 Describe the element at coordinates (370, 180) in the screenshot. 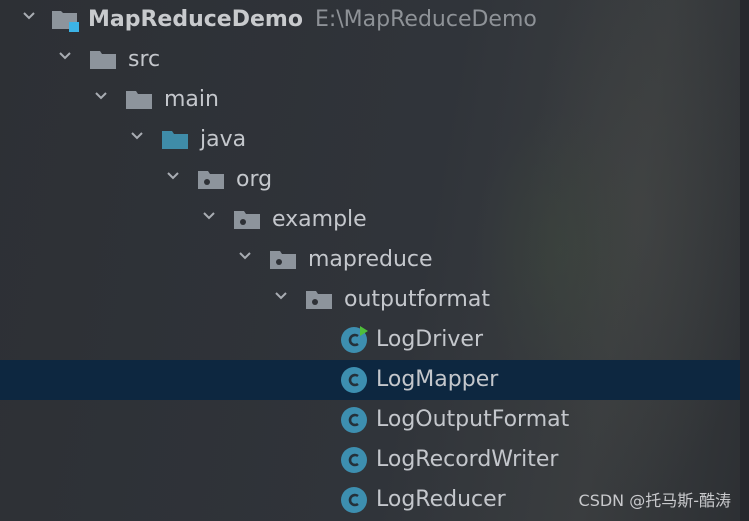

I see `tree-row-org: org` at that location.